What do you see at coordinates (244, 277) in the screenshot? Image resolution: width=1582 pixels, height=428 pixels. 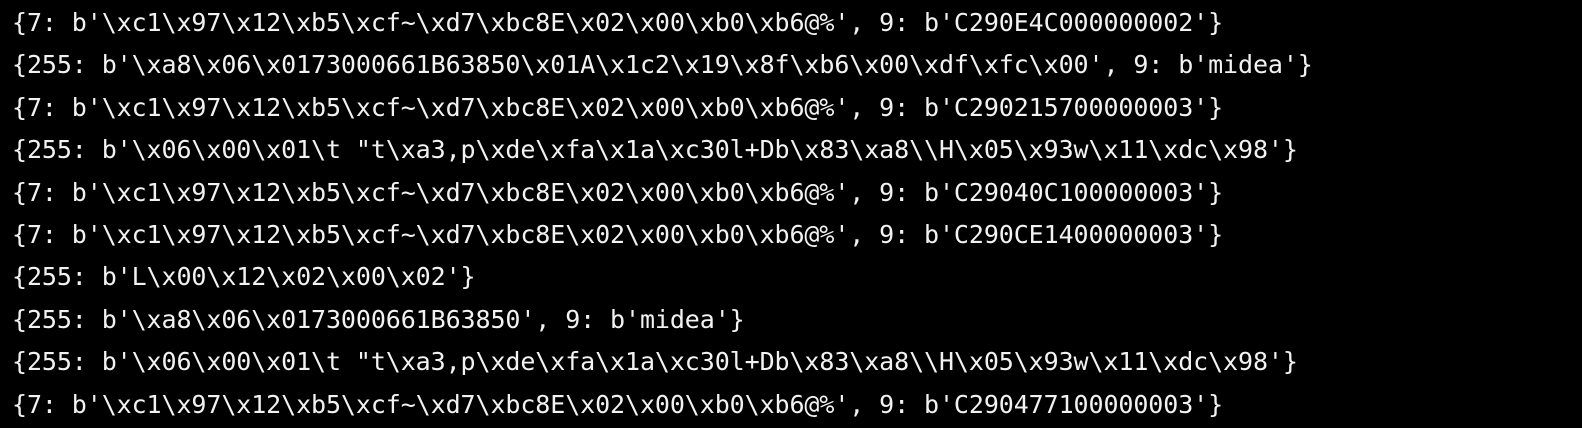 I see `terminal-line: {255: b'L\x00\x12\x02\x00\x02'}` at bounding box center [244, 277].